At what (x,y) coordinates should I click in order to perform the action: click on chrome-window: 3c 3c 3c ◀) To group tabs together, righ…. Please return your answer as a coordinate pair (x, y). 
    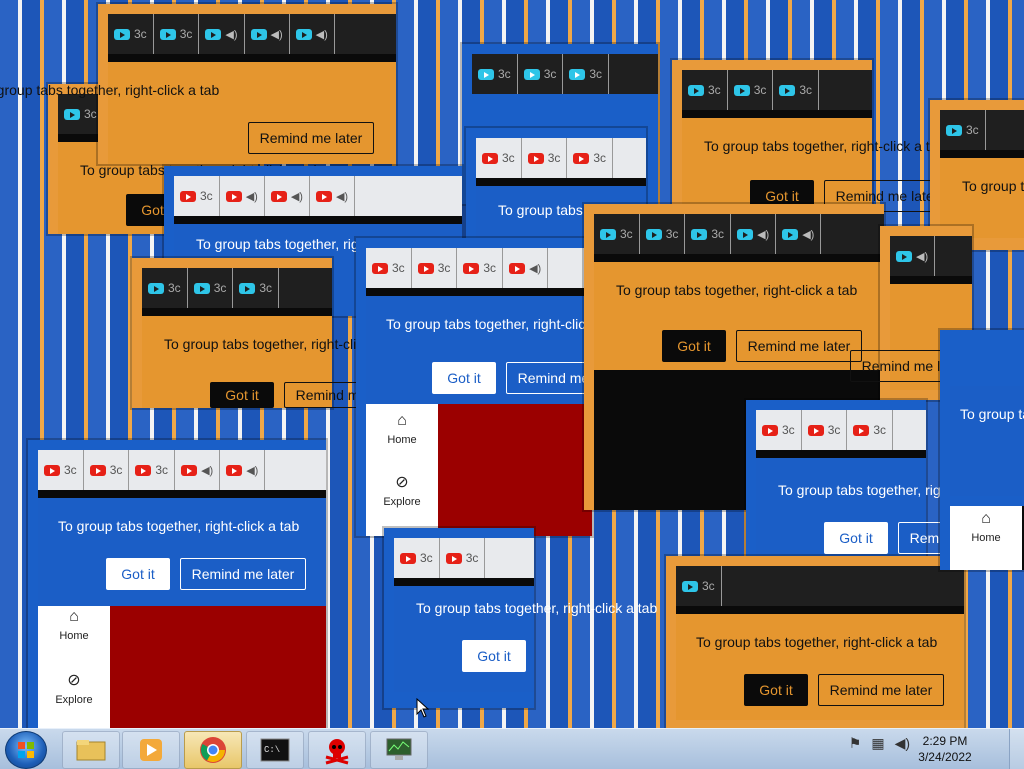
    Looking at the image, I should click on (494, 387).